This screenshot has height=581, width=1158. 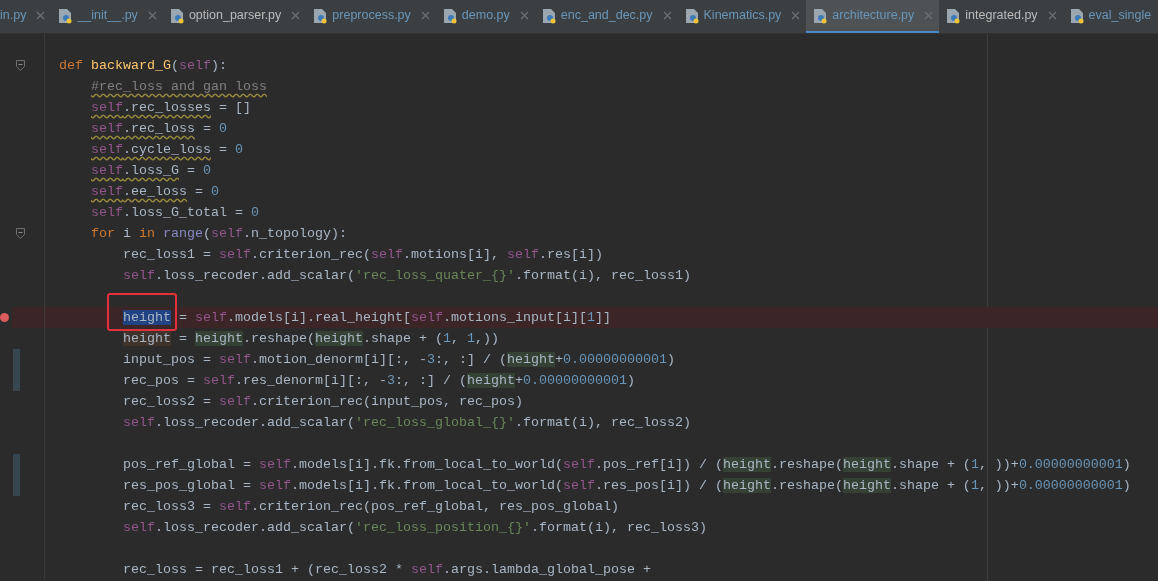 I want to click on code-line: res_pos_global = self.models[i].fk.from_local_to_world(self.res_pos[i]) / (height.reshape(height.shape + (1, ))+0.00000000001), so click(x=627, y=485).